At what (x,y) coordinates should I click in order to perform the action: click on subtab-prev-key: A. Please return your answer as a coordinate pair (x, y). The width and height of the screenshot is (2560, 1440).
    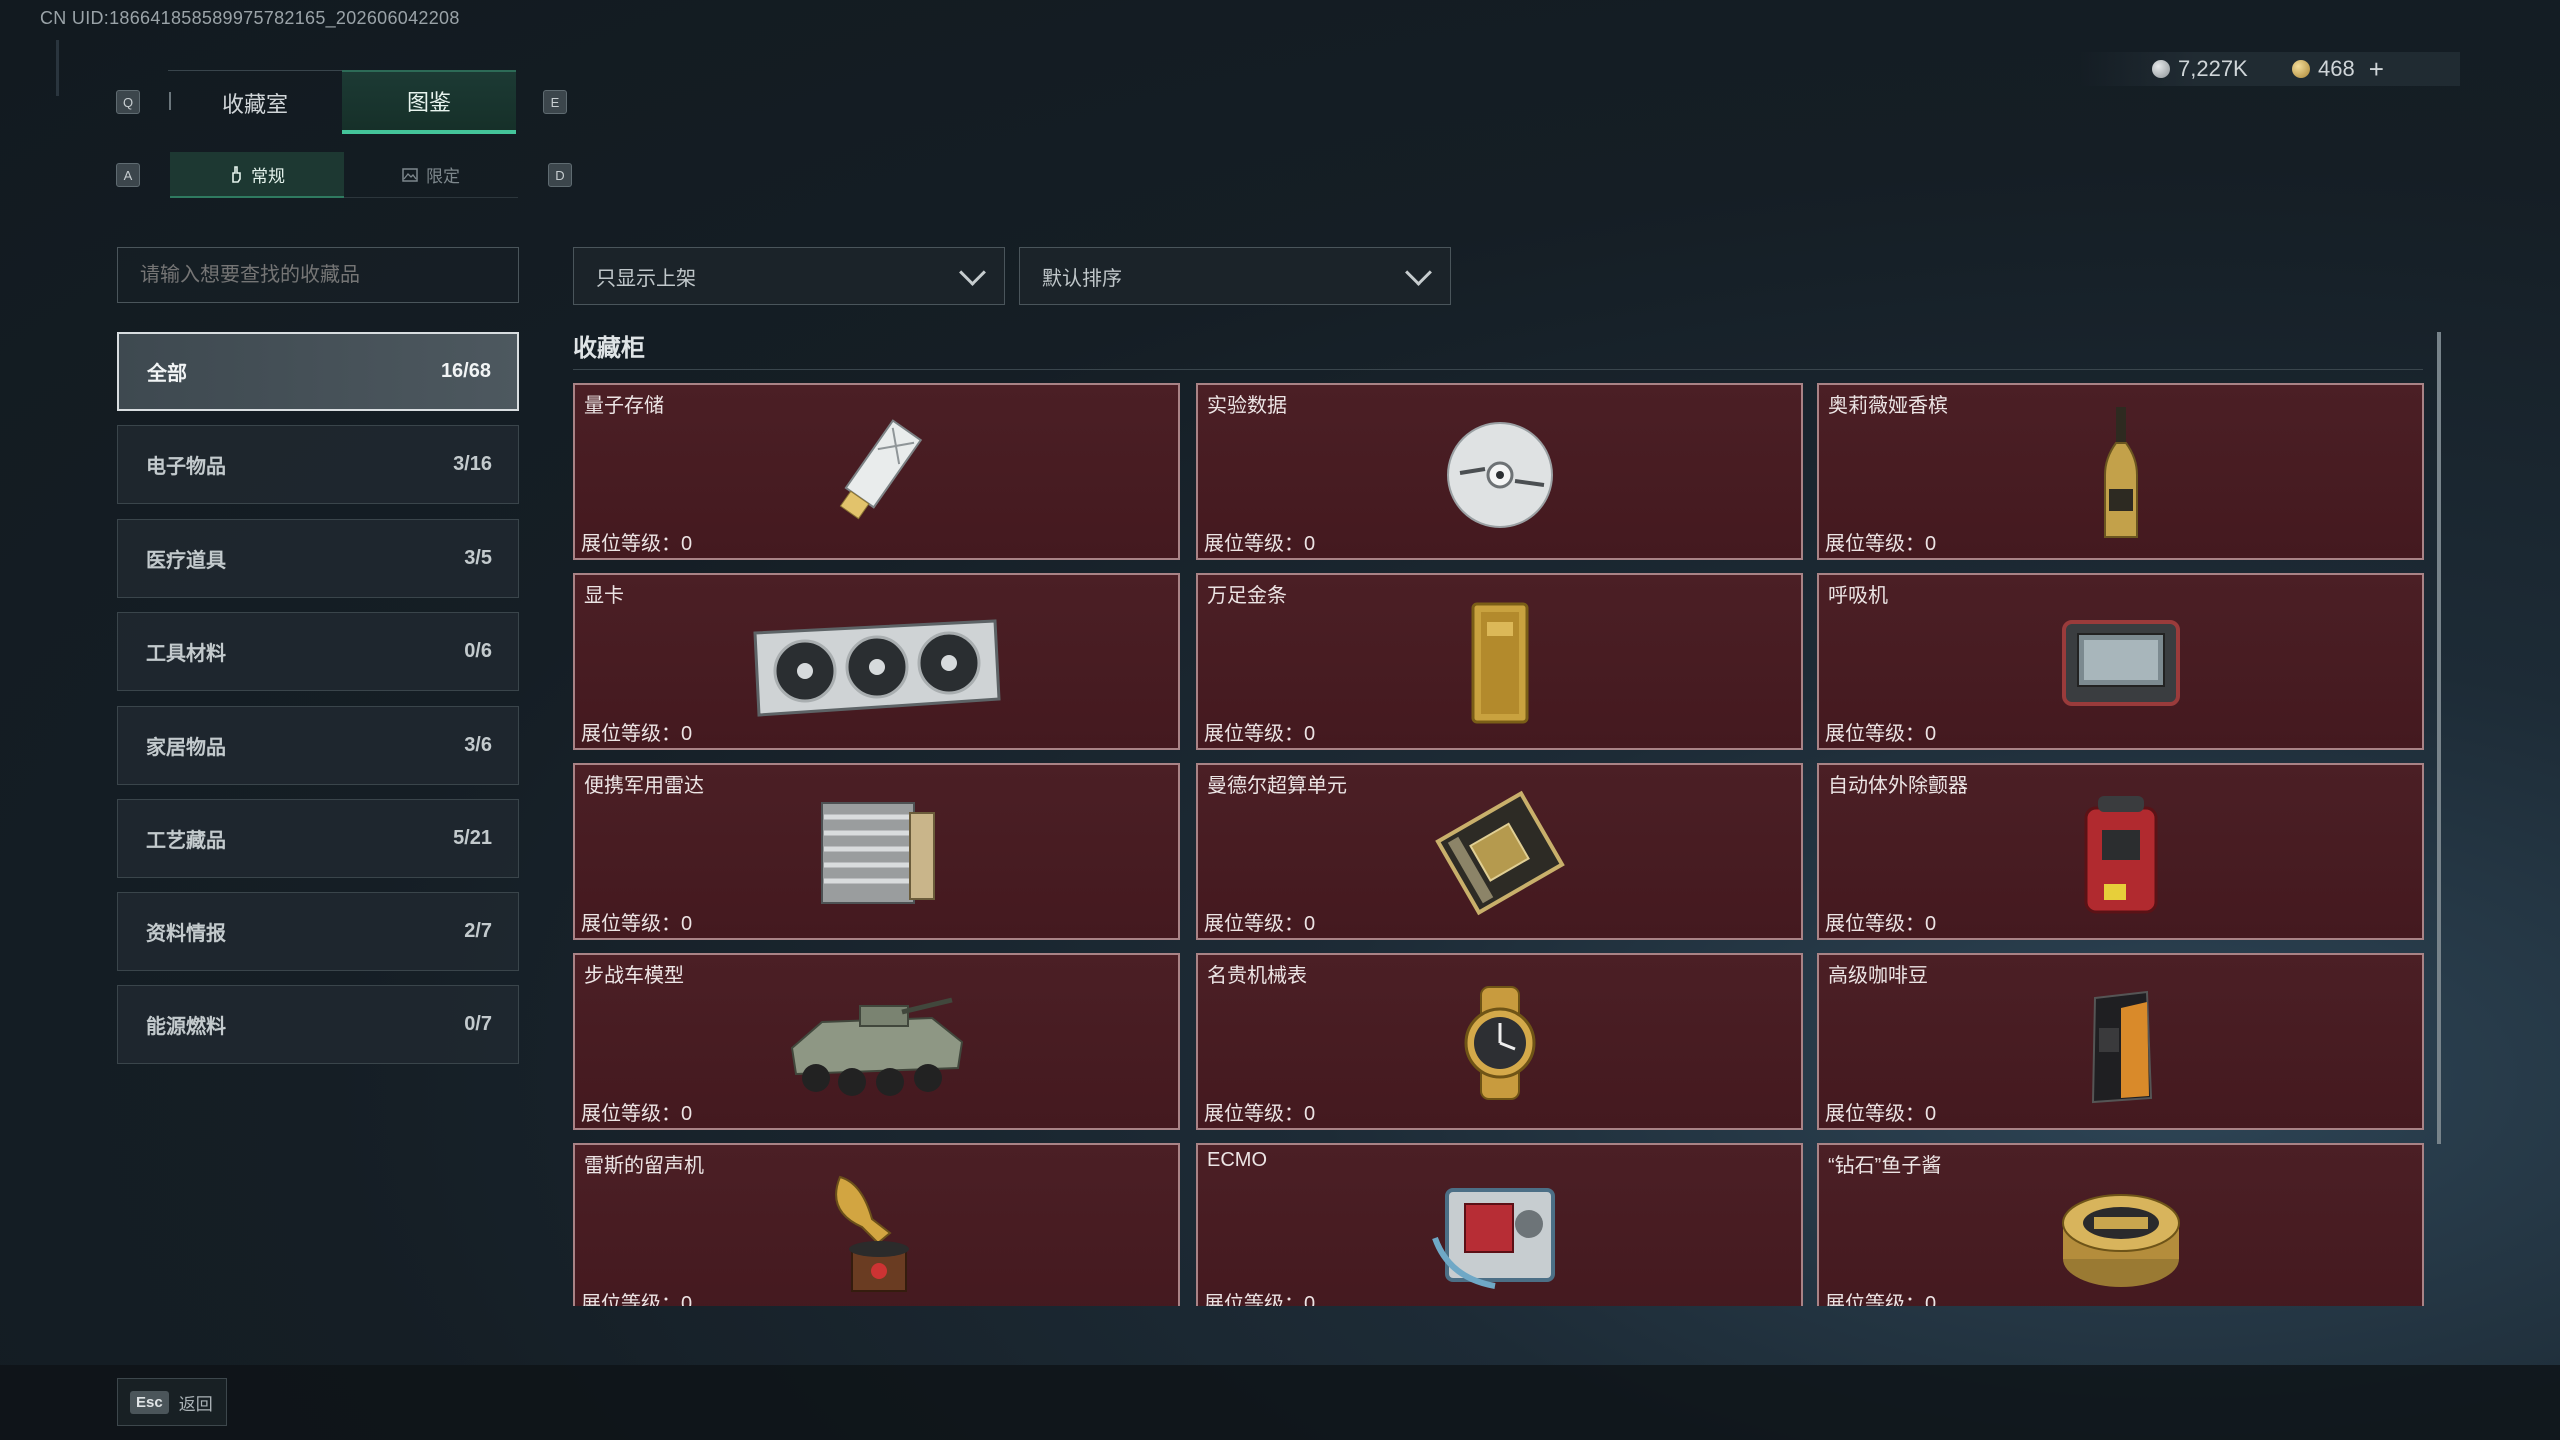
    Looking at the image, I should click on (128, 175).